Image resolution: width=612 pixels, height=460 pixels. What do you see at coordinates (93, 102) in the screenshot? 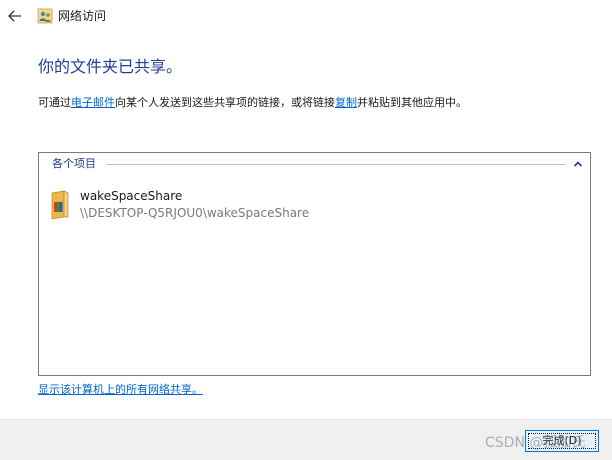
I see `email-link: 电子邮件` at bounding box center [93, 102].